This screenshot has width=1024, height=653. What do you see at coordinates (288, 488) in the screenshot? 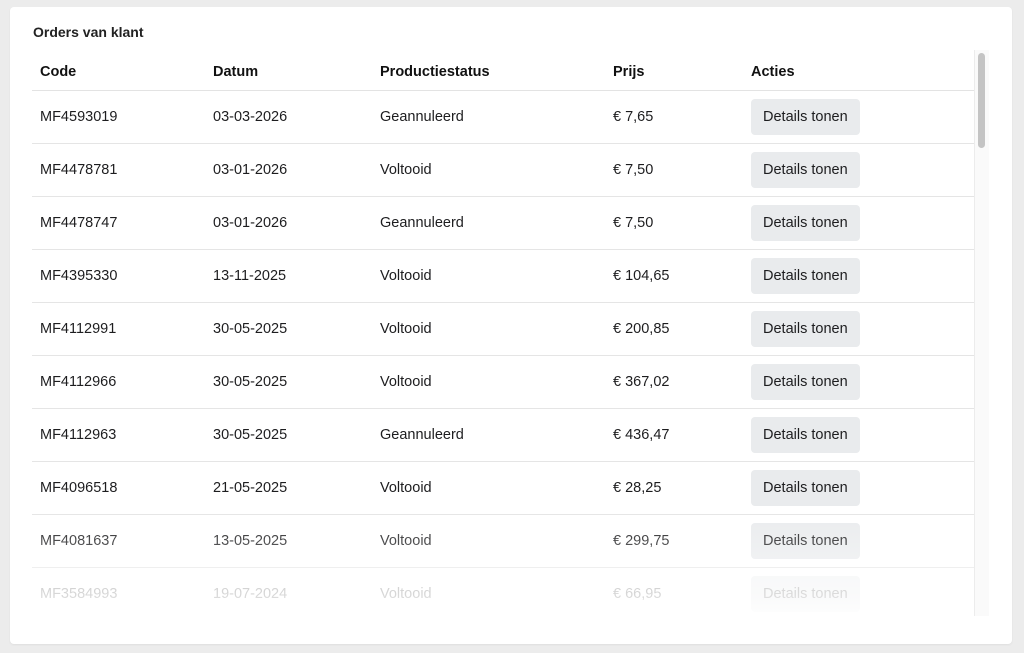
I see `order-date: 21-05-2025` at bounding box center [288, 488].